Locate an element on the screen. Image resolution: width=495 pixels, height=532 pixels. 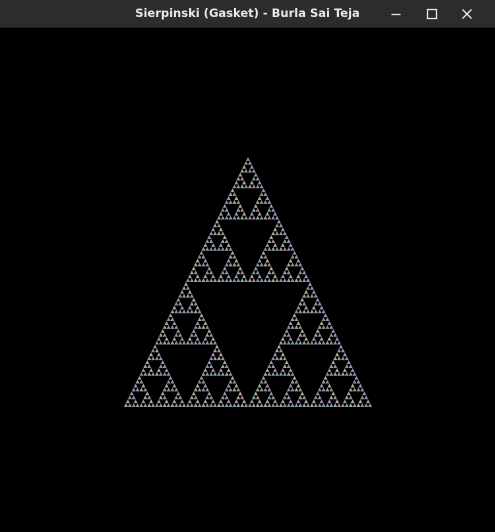
minimize-button is located at coordinates (396, 14).